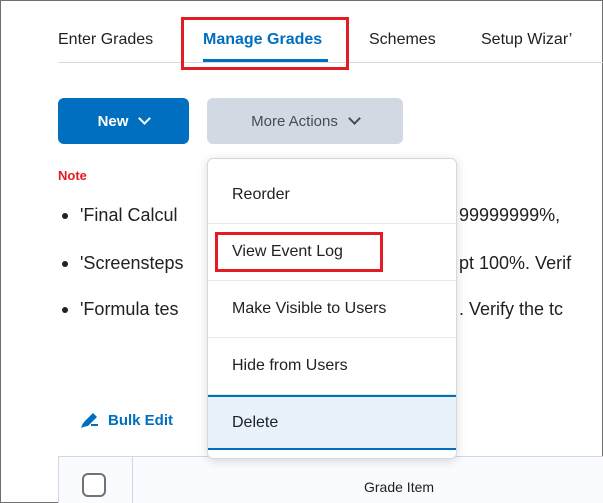 The height and width of the screenshot is (503, 603). I want to click on note-item-text-end: pt 100%. Verif, so click(515, 263).